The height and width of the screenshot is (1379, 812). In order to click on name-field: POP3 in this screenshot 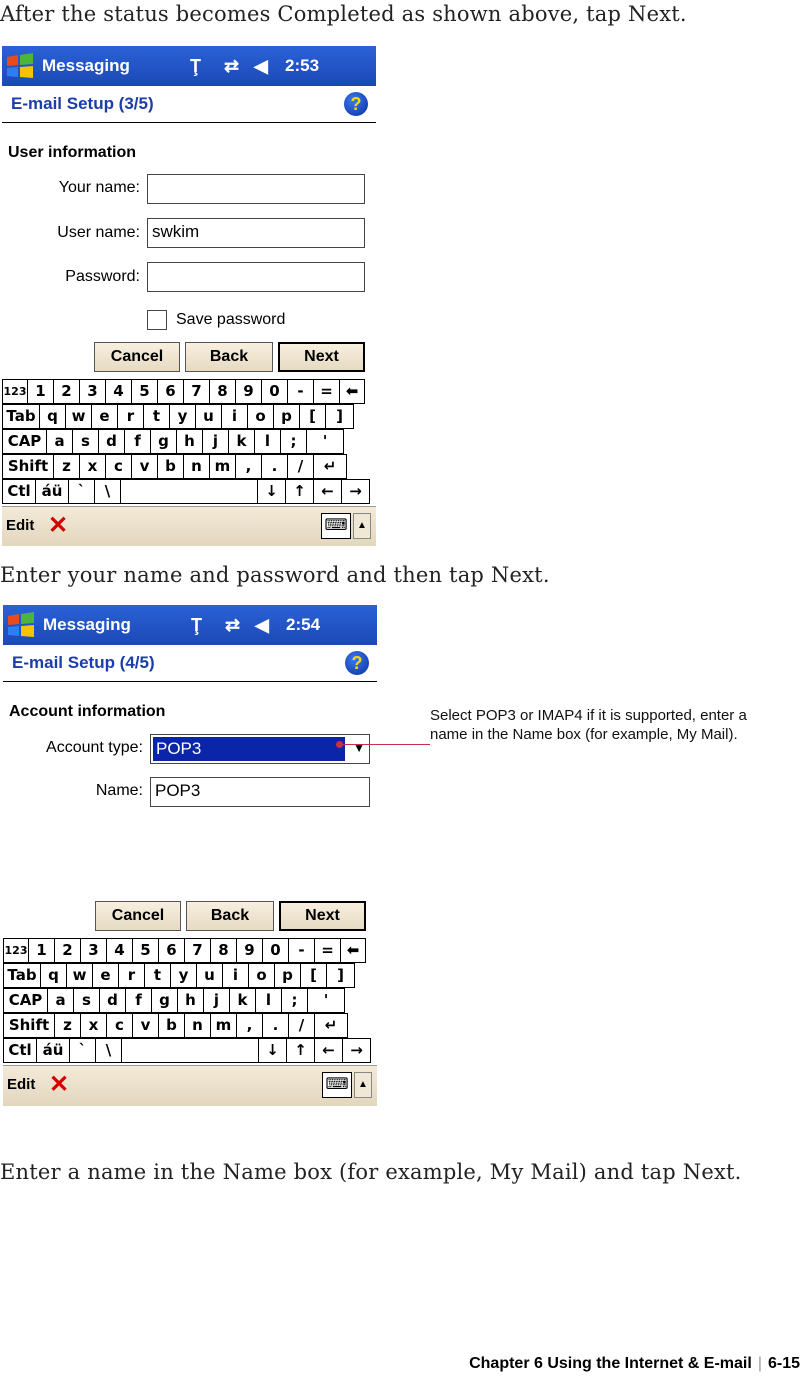, I will do `click(260, 792)`.